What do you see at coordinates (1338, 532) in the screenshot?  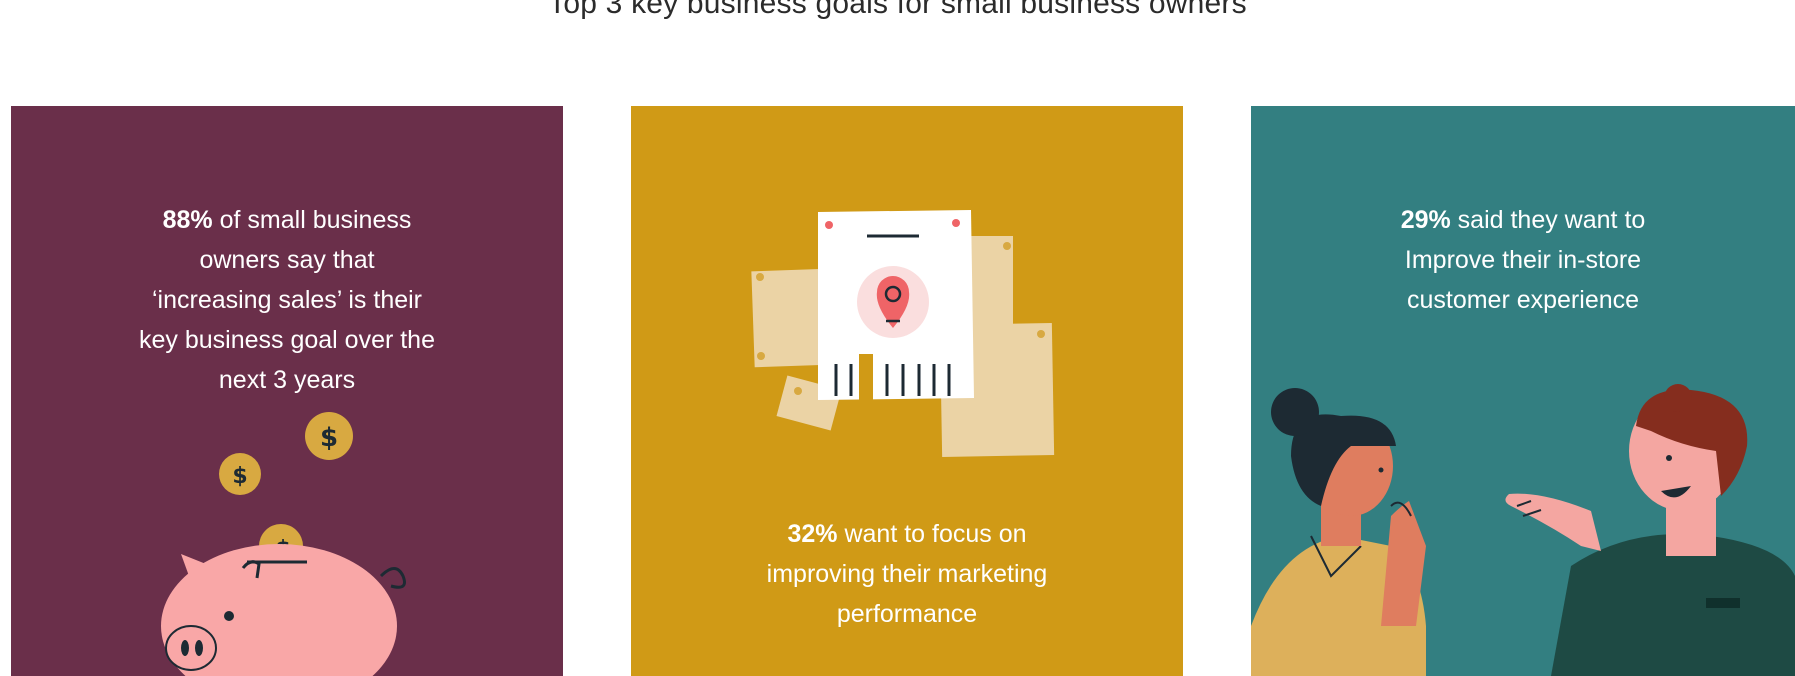 I see `woman-icon` at bounding box center [1338, 532].